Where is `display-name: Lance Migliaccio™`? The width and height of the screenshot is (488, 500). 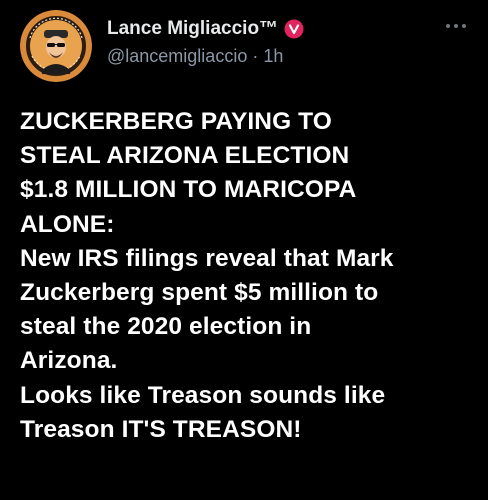
display-name: Lance Migliaccio™ is located at coordinates (192, 29).